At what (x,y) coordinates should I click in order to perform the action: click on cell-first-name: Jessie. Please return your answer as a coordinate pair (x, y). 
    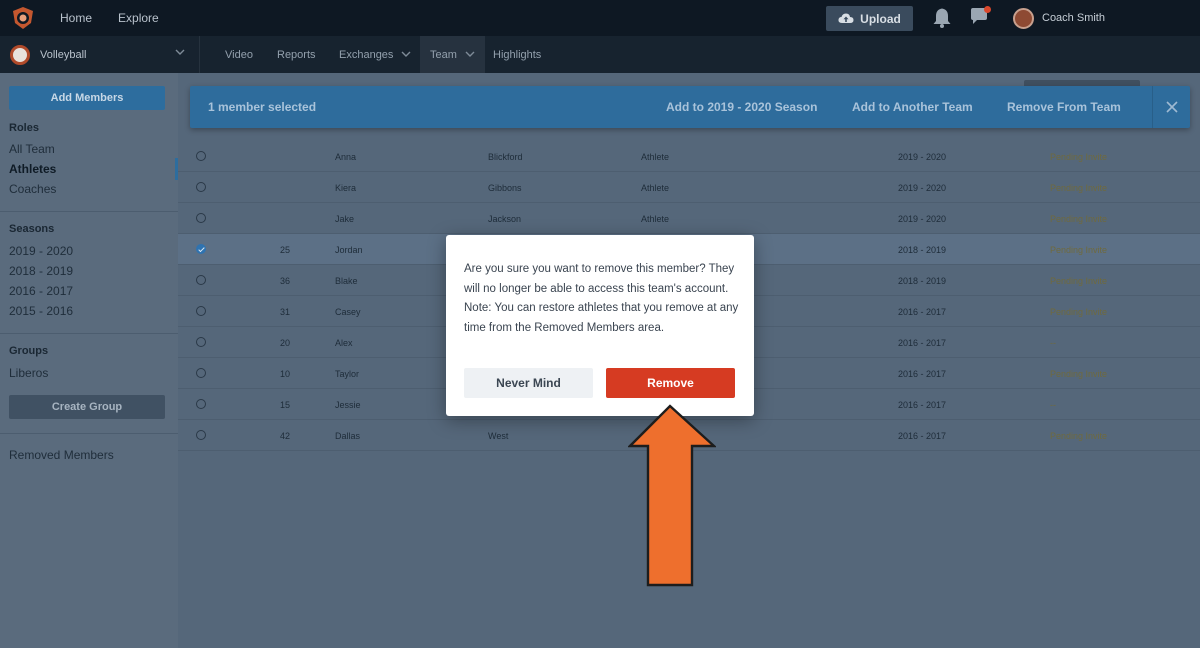
    Looking at the image, I should click on (348, 405).